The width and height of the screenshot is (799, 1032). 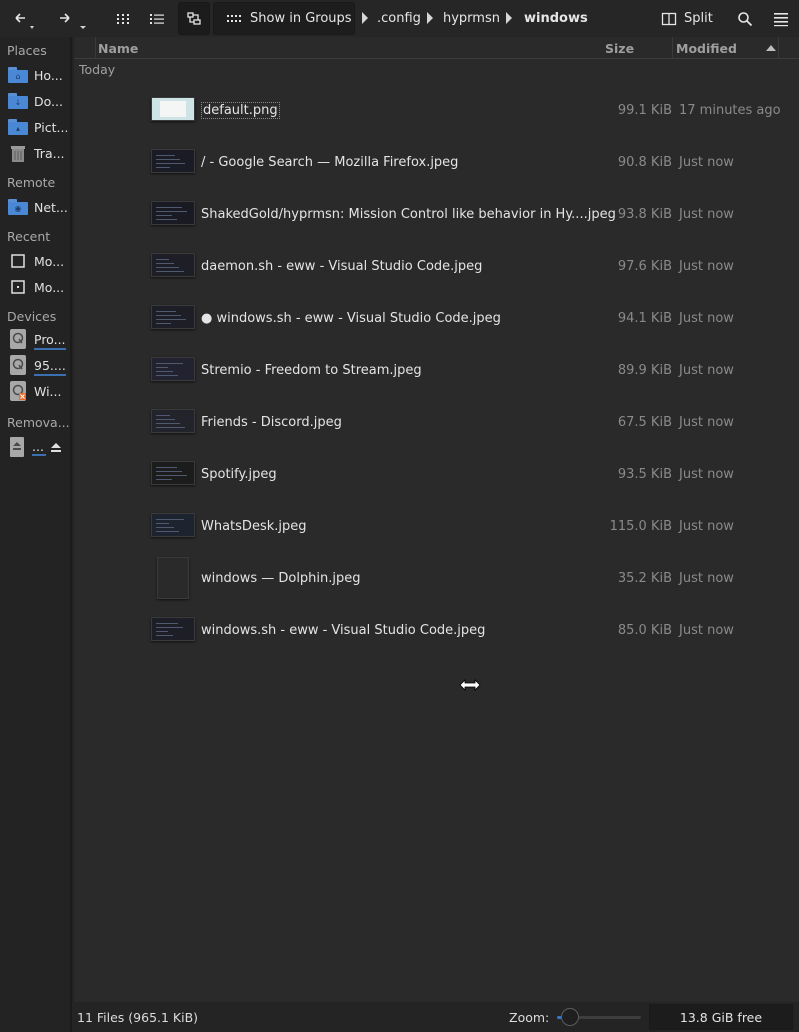 I want to click on tree-view-button, so click(x=194, y=18).